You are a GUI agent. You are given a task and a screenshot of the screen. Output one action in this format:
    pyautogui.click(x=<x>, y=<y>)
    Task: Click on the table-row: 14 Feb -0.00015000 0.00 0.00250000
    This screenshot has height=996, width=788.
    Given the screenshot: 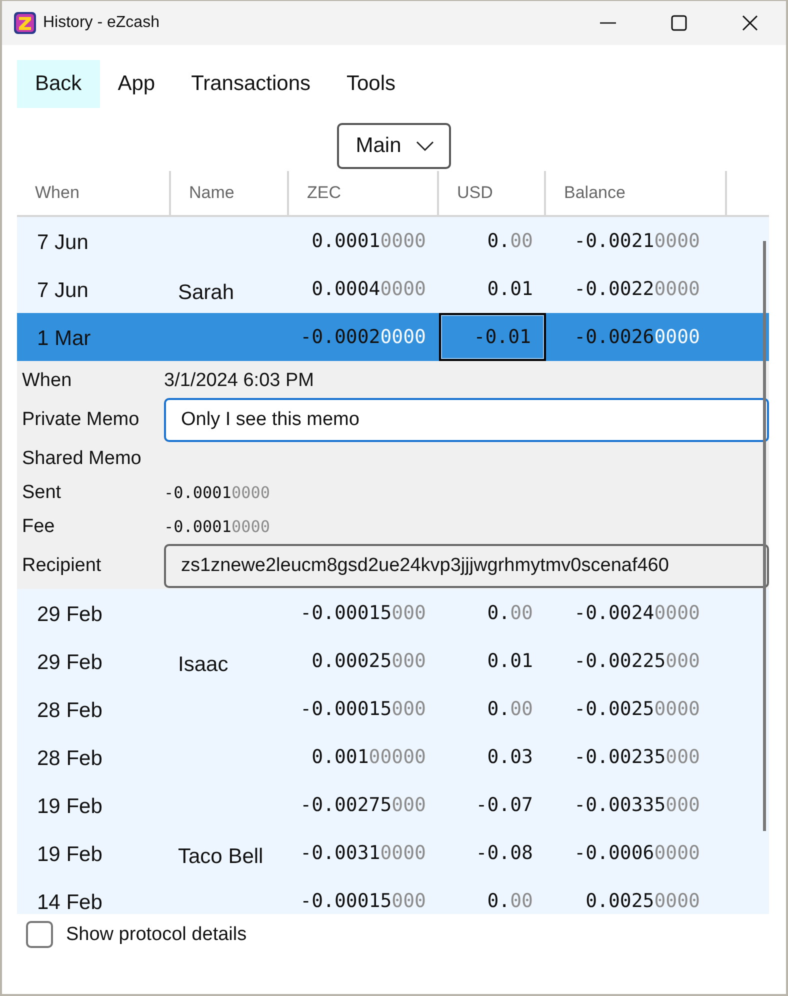 What is the action you would take?
    pyautogui.click(x=393, y=895)
    